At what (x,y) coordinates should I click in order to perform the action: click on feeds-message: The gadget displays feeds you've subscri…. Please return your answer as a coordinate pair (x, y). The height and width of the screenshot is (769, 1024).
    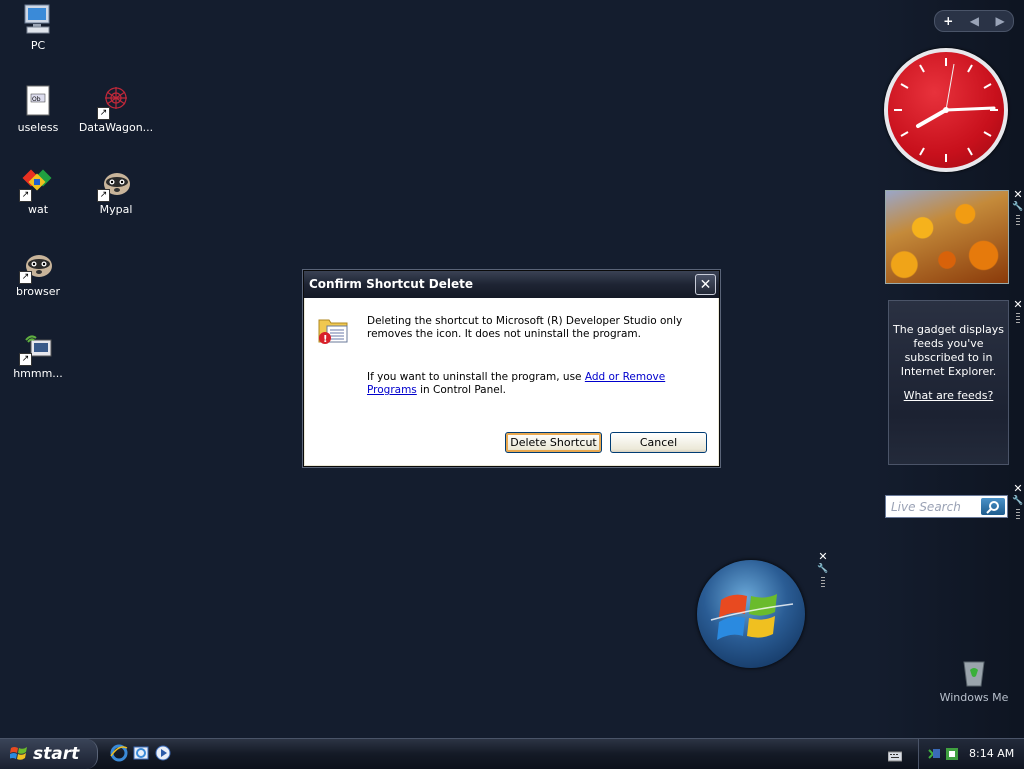
    Looking at the image, I should click on (949, 350).